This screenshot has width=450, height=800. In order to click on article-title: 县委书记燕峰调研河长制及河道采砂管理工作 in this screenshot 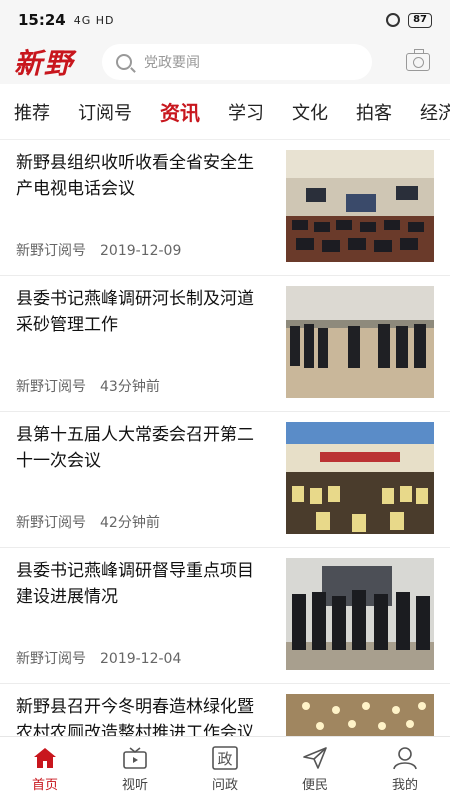, I will do `click(135, 312)`.